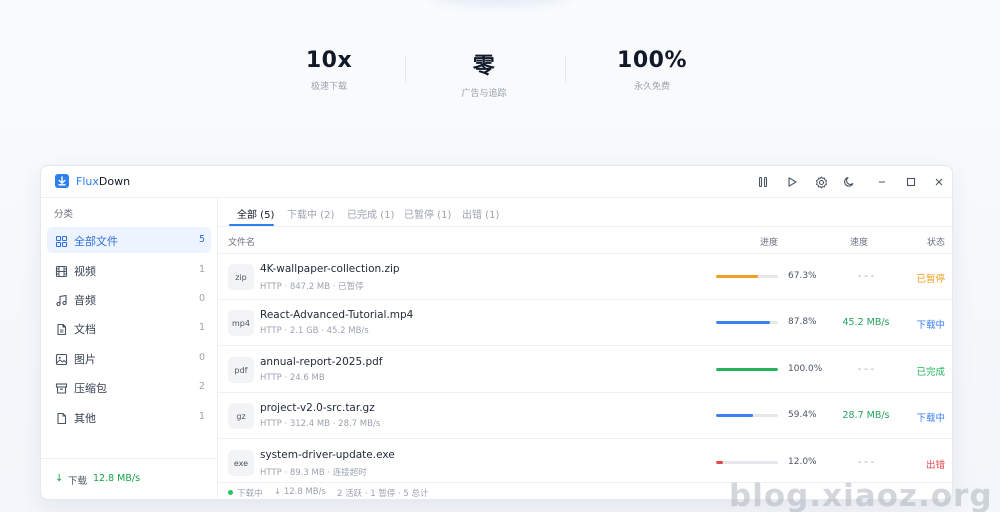 The width and height of the screenshot is (1000, 512). Describe the element at coordinates (480, 213) in the screenshot. I see `tab-error: 出错 (1)` at that location.